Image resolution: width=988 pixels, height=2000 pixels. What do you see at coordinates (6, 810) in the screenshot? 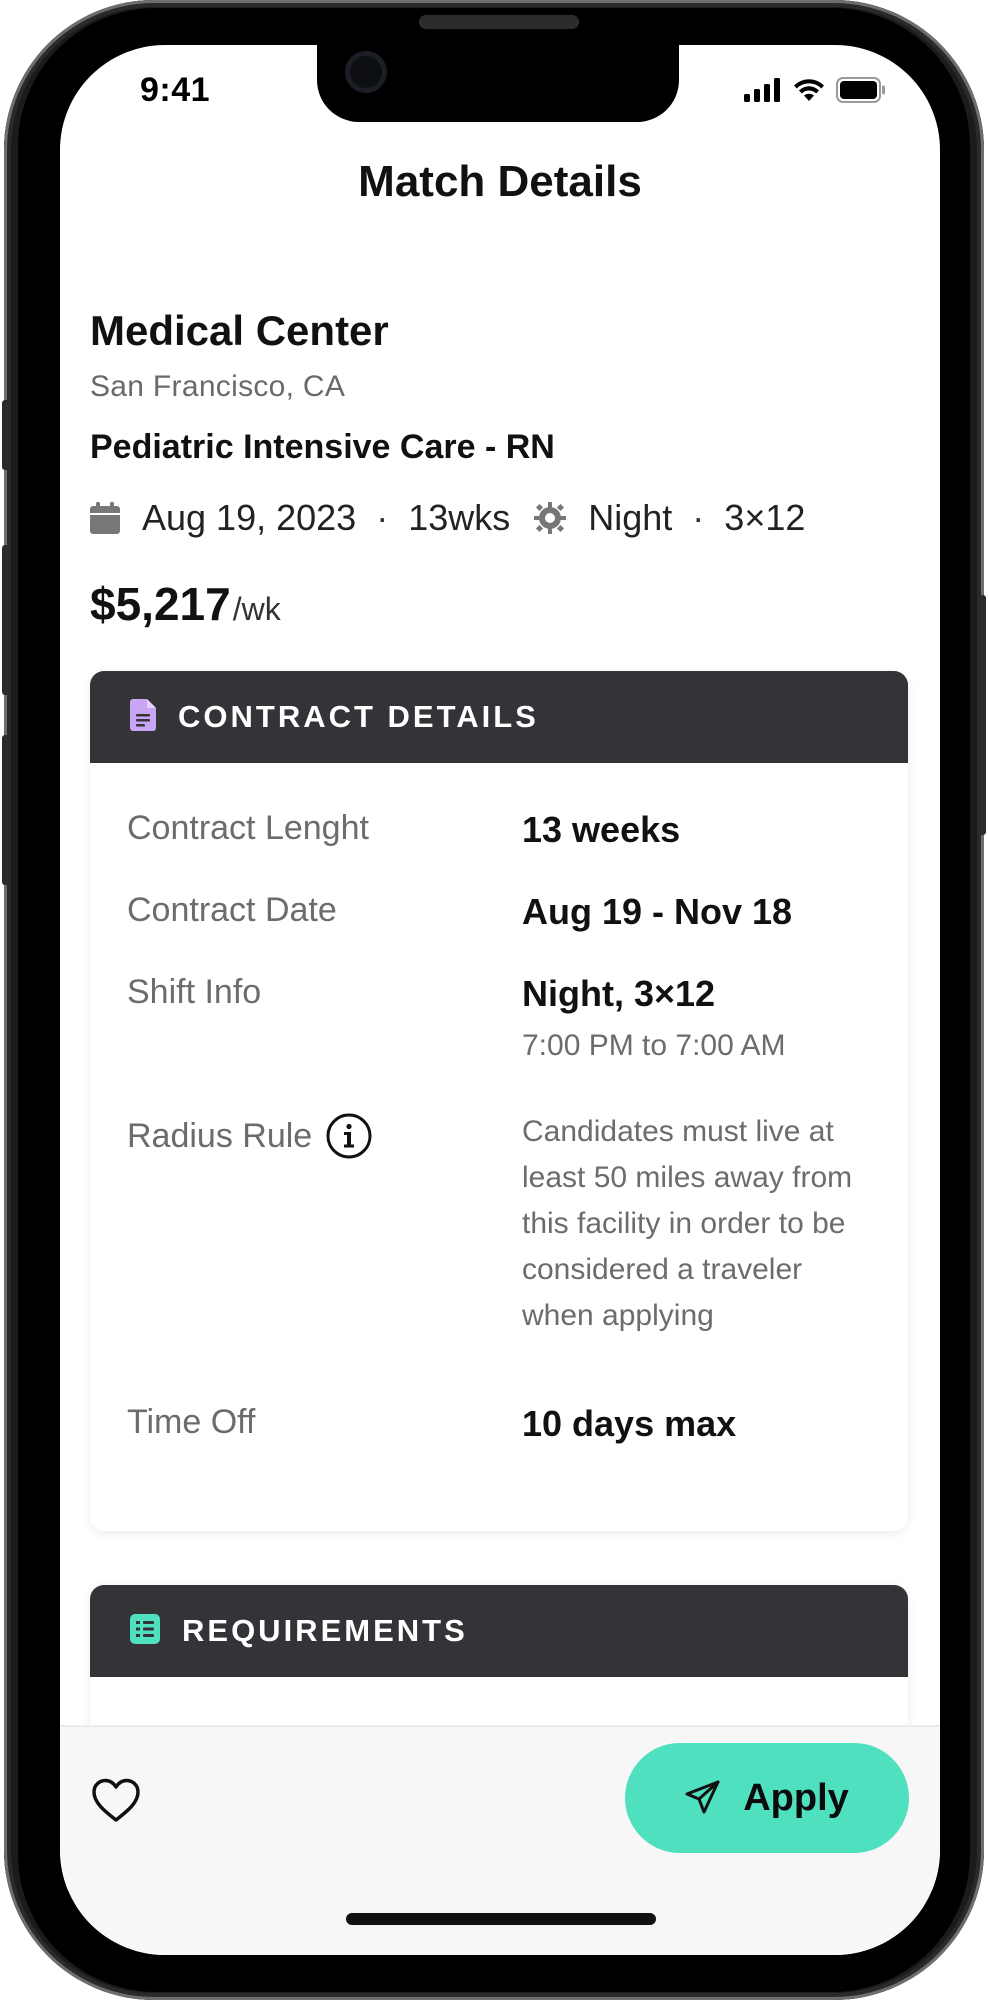
I see `volume-down-button` at bounding box center [6, 810].